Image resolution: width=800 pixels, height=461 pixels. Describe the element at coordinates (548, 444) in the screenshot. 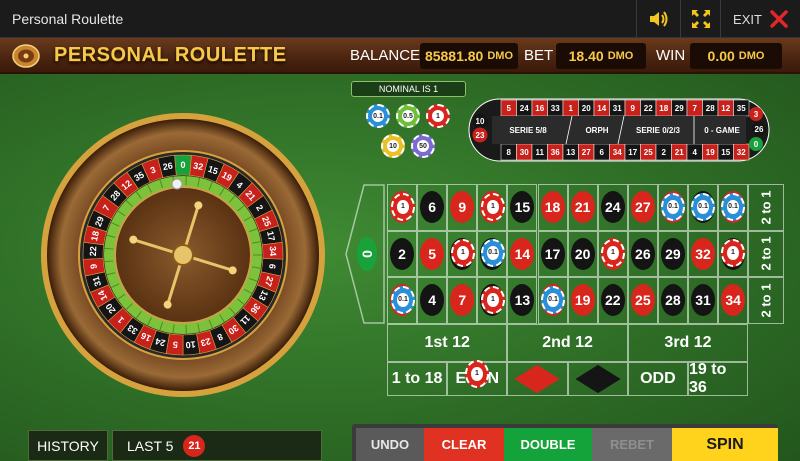

I see `double-button: DOUBLE` at that location.